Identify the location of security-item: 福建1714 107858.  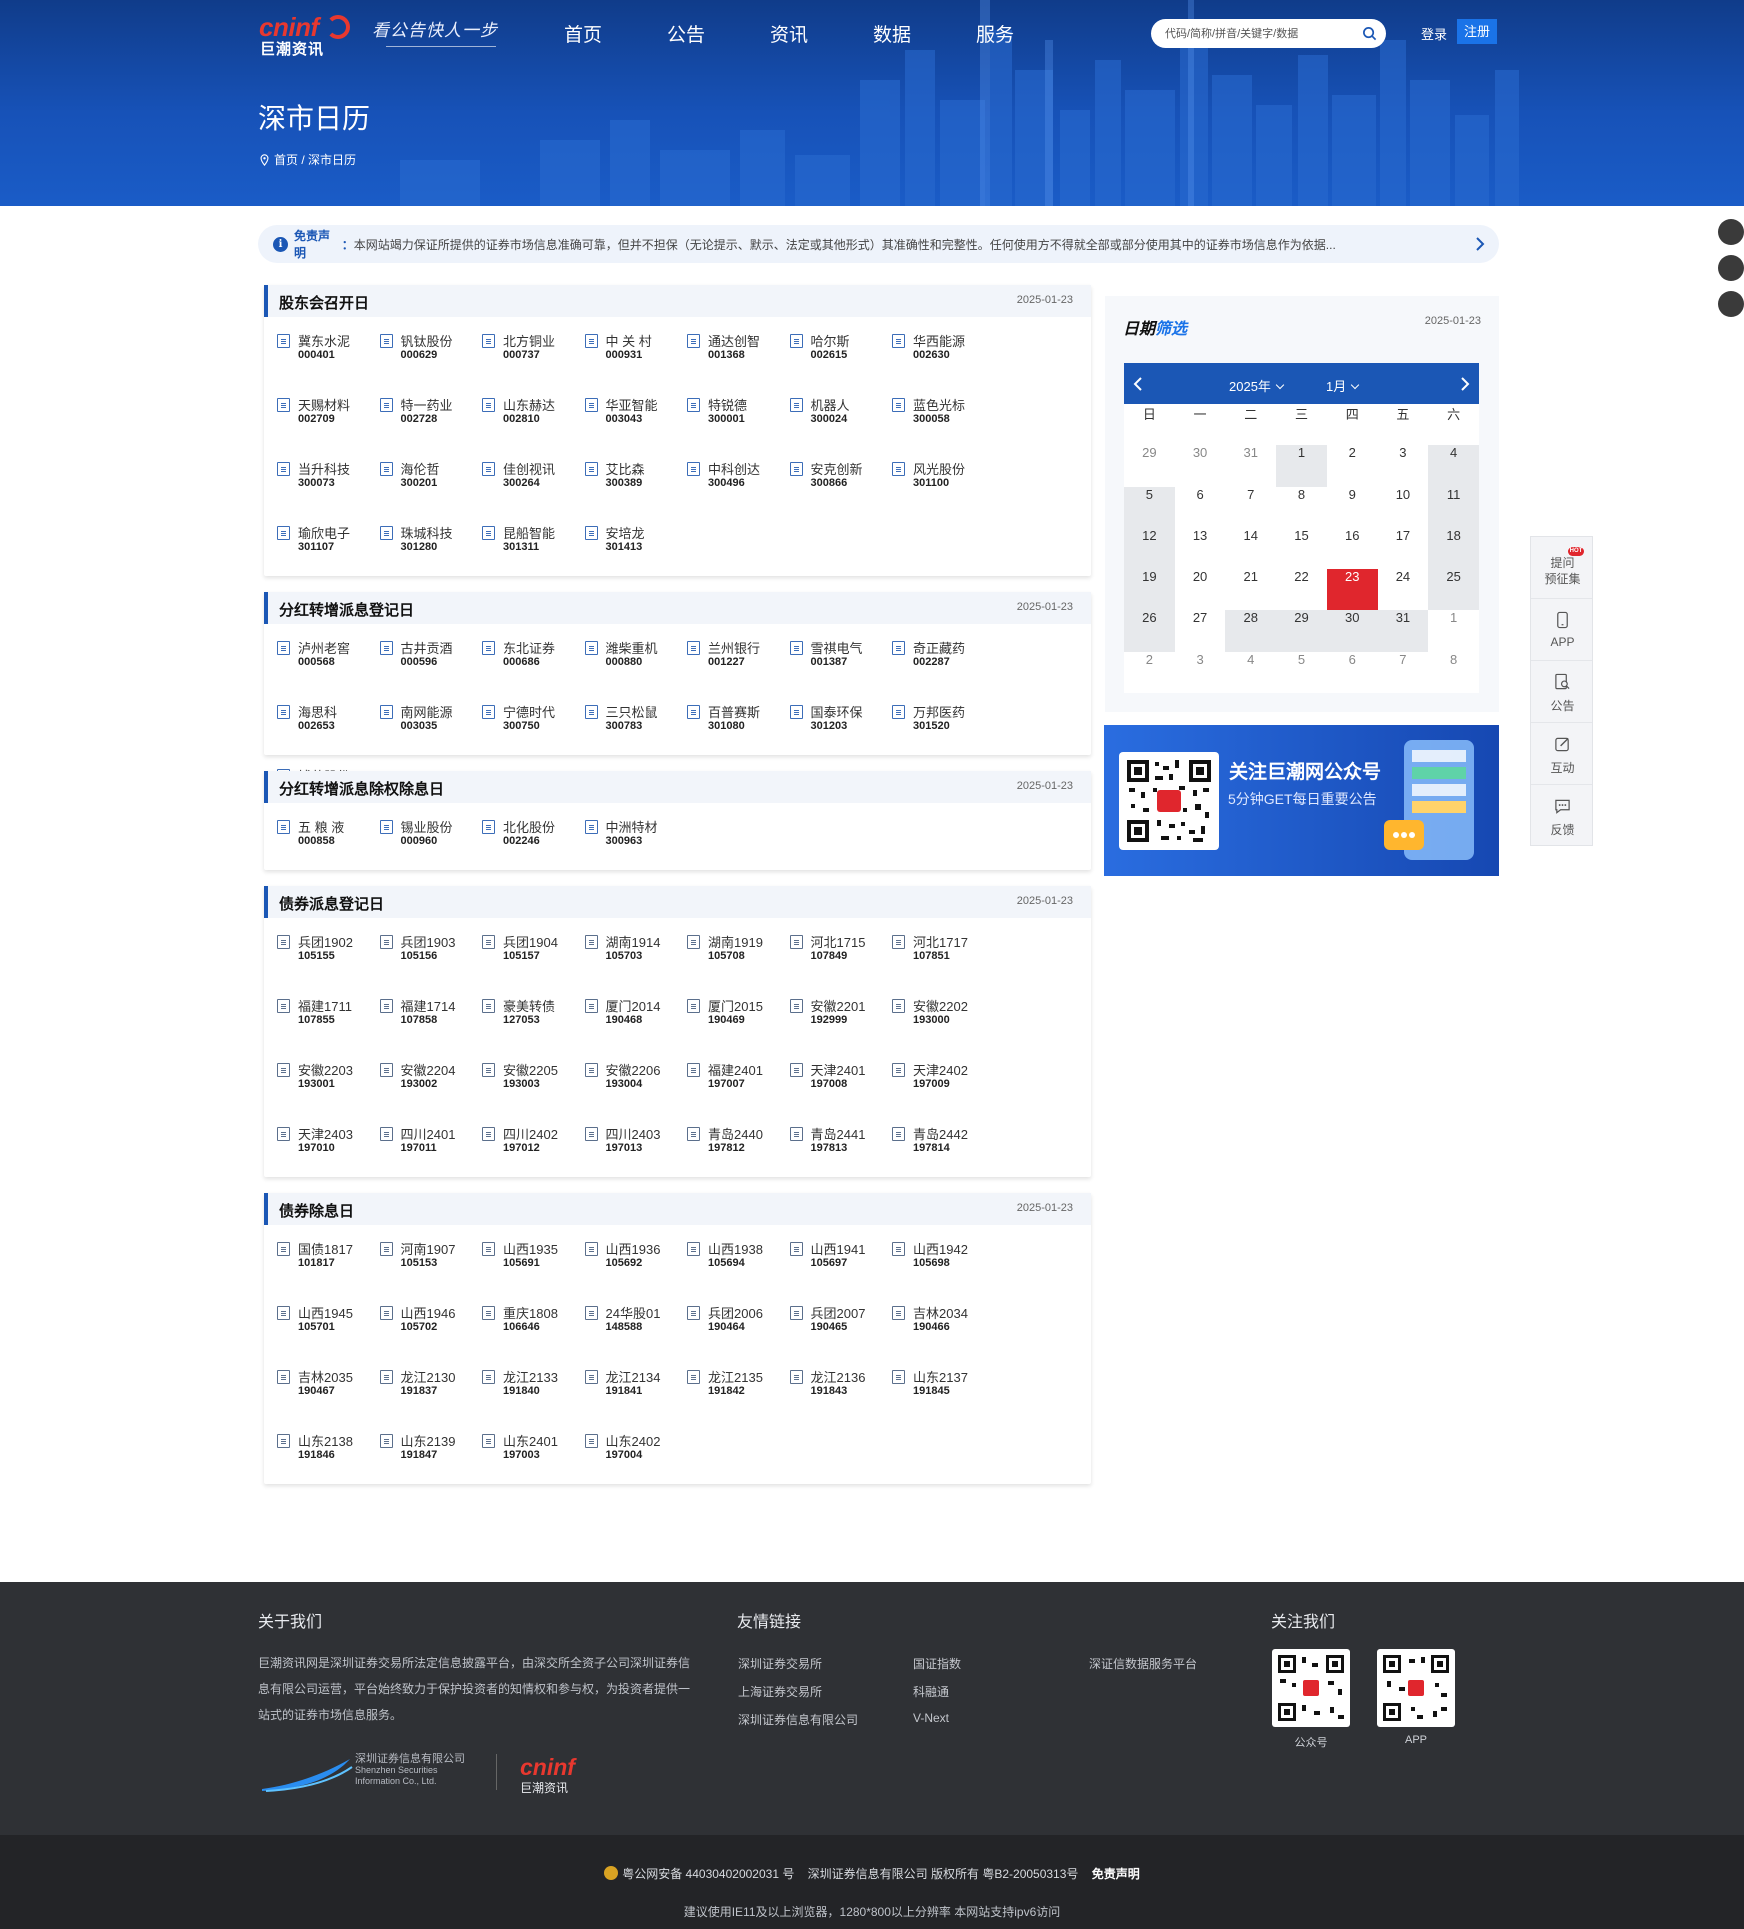
(431, 1027).